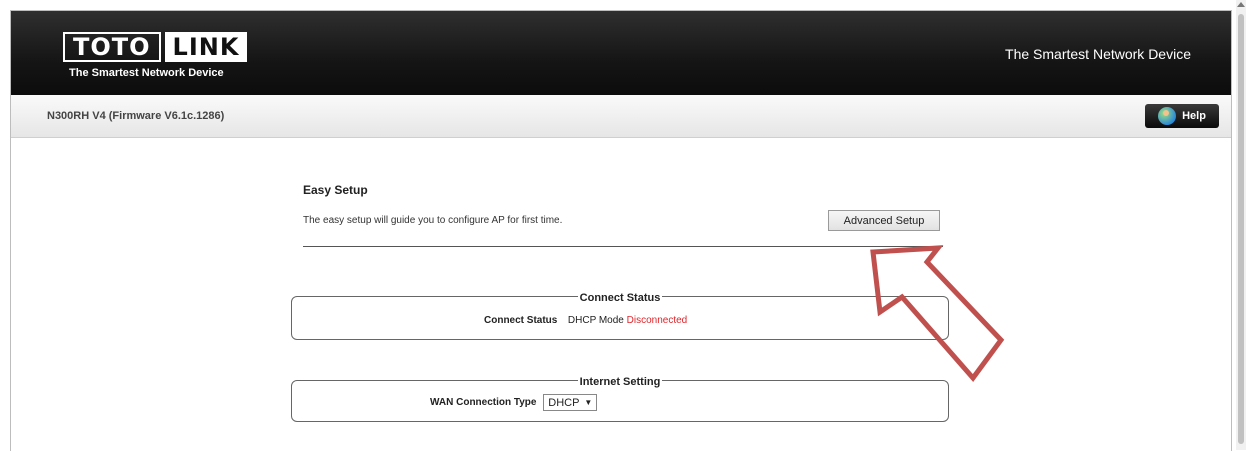  What do you see at coordinates (1241, 4) in the screenshot?
I see `scroll-up-icon` at bounding box center [1241, 4].